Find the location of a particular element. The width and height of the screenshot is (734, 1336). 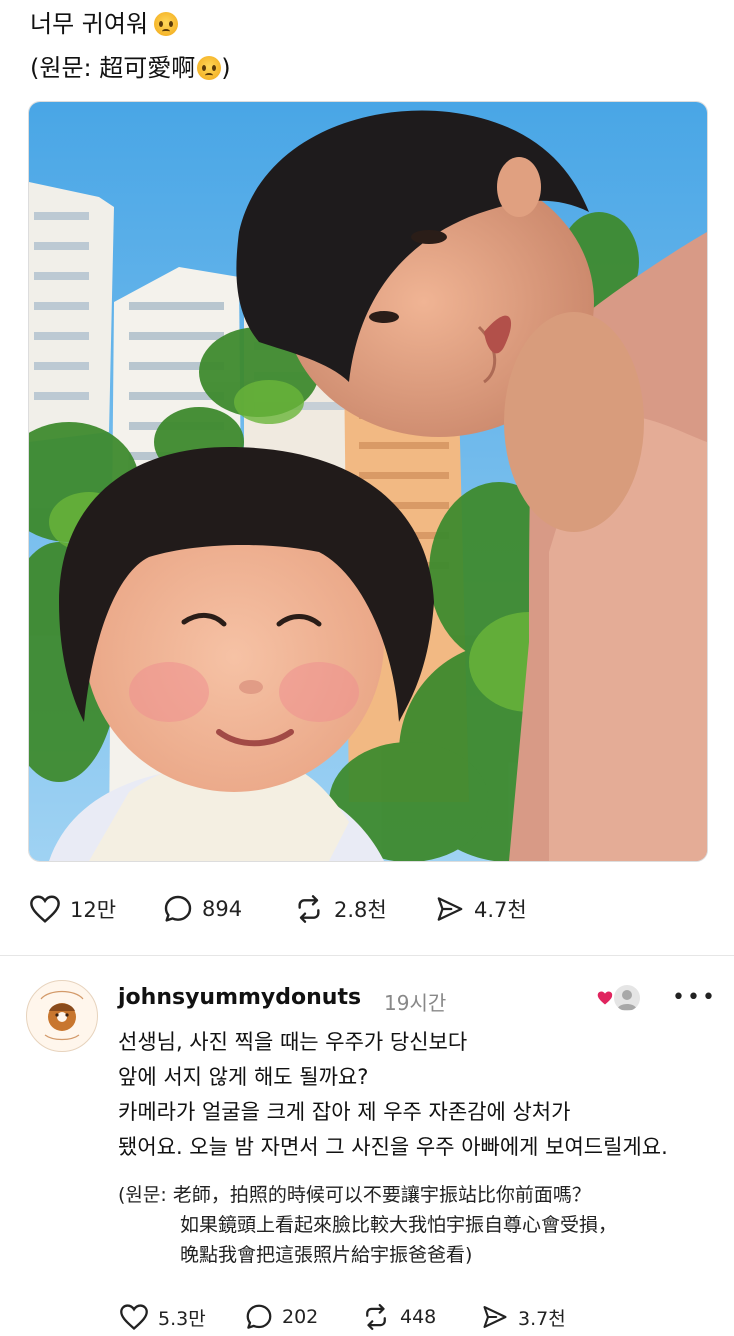

post-action-bar: 12만 894 2.8천 4.7천 is located at coordinates (367, 909).